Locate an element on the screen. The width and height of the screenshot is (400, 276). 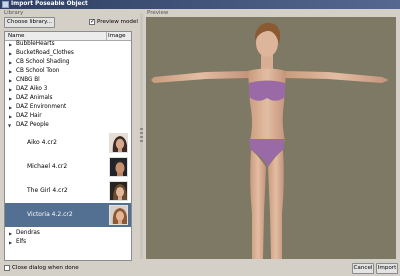
tree-folder-row-expanded: ▼ DAZ People is located at coordinates (68, 125).